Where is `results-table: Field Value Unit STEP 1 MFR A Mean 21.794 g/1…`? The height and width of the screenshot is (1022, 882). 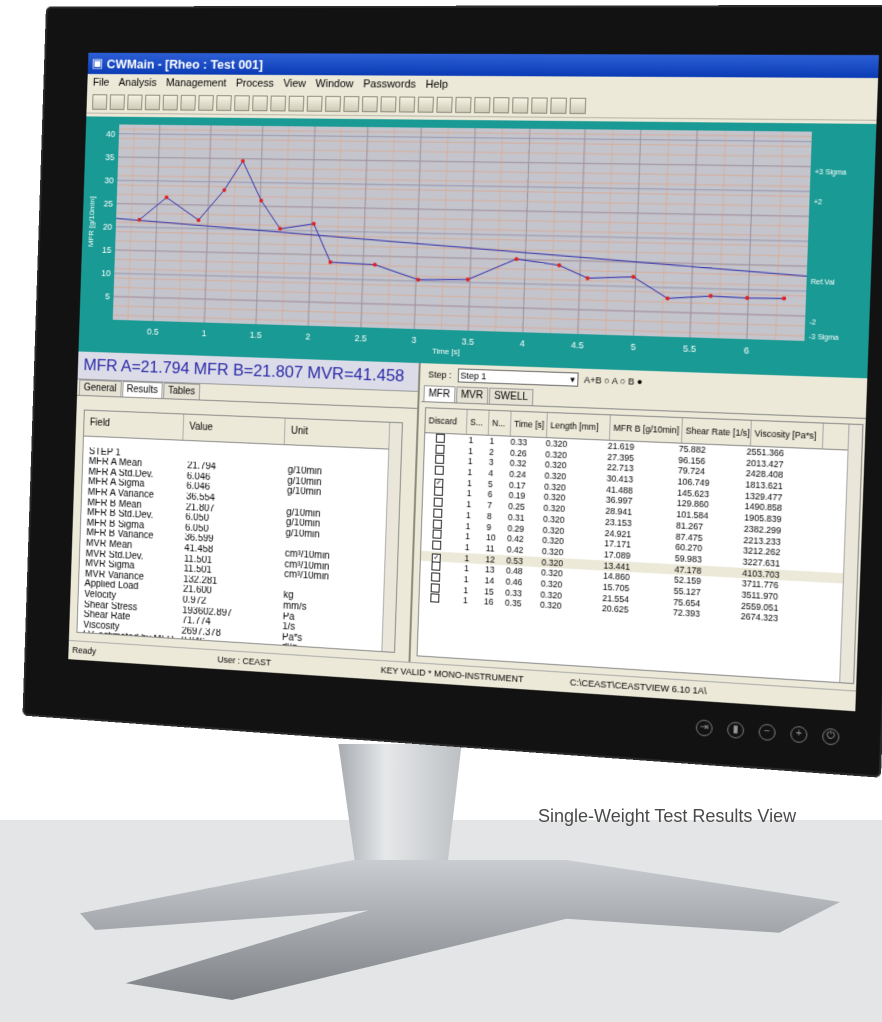
results-table: Field Value Unit STEP 1 MFR A Mean 21.794 g/1… is located at coordinates (239, 531).